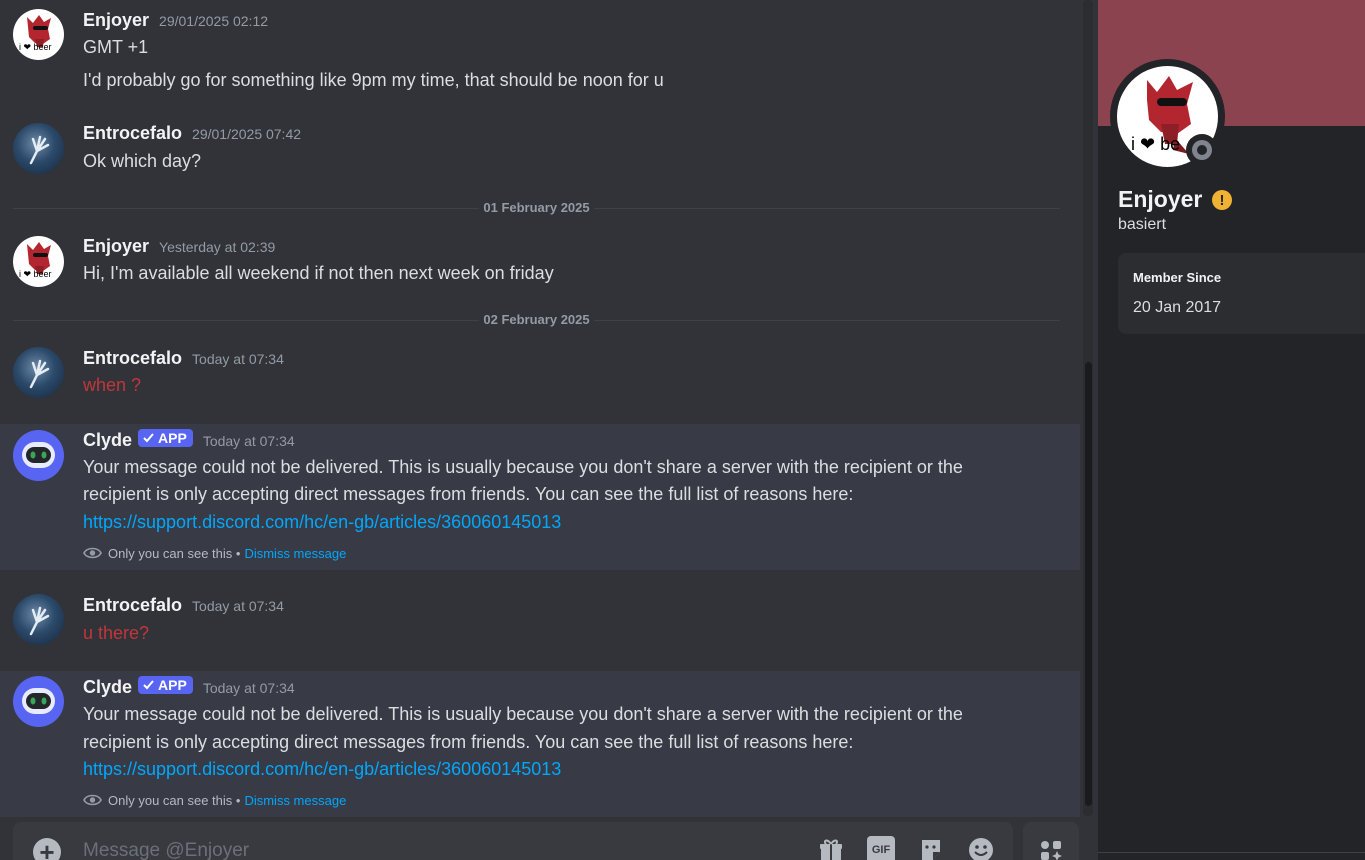 The height and width of the screenshot is (860, 1365). I want to click on offline-status-icon, so click(1202, 150).